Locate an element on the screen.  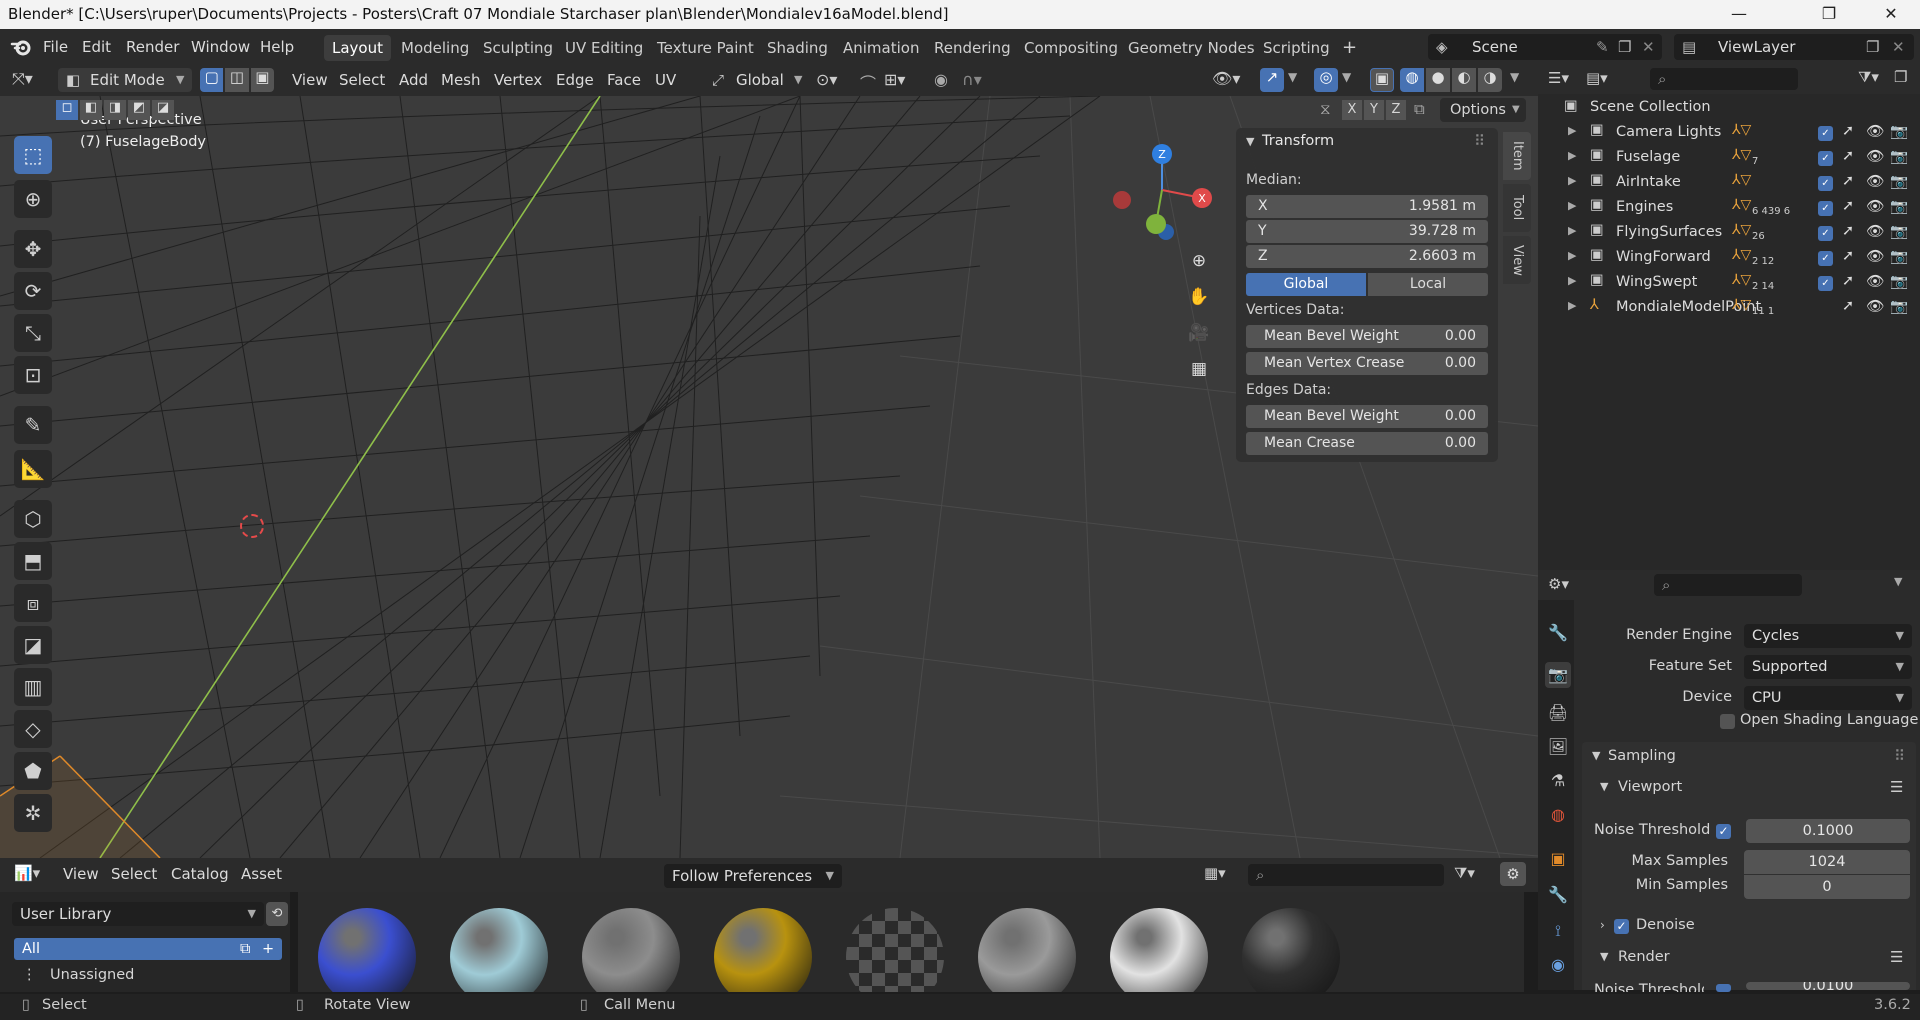
median-z-field: Z 2.6603 m is located at coordinates (1367, 256).